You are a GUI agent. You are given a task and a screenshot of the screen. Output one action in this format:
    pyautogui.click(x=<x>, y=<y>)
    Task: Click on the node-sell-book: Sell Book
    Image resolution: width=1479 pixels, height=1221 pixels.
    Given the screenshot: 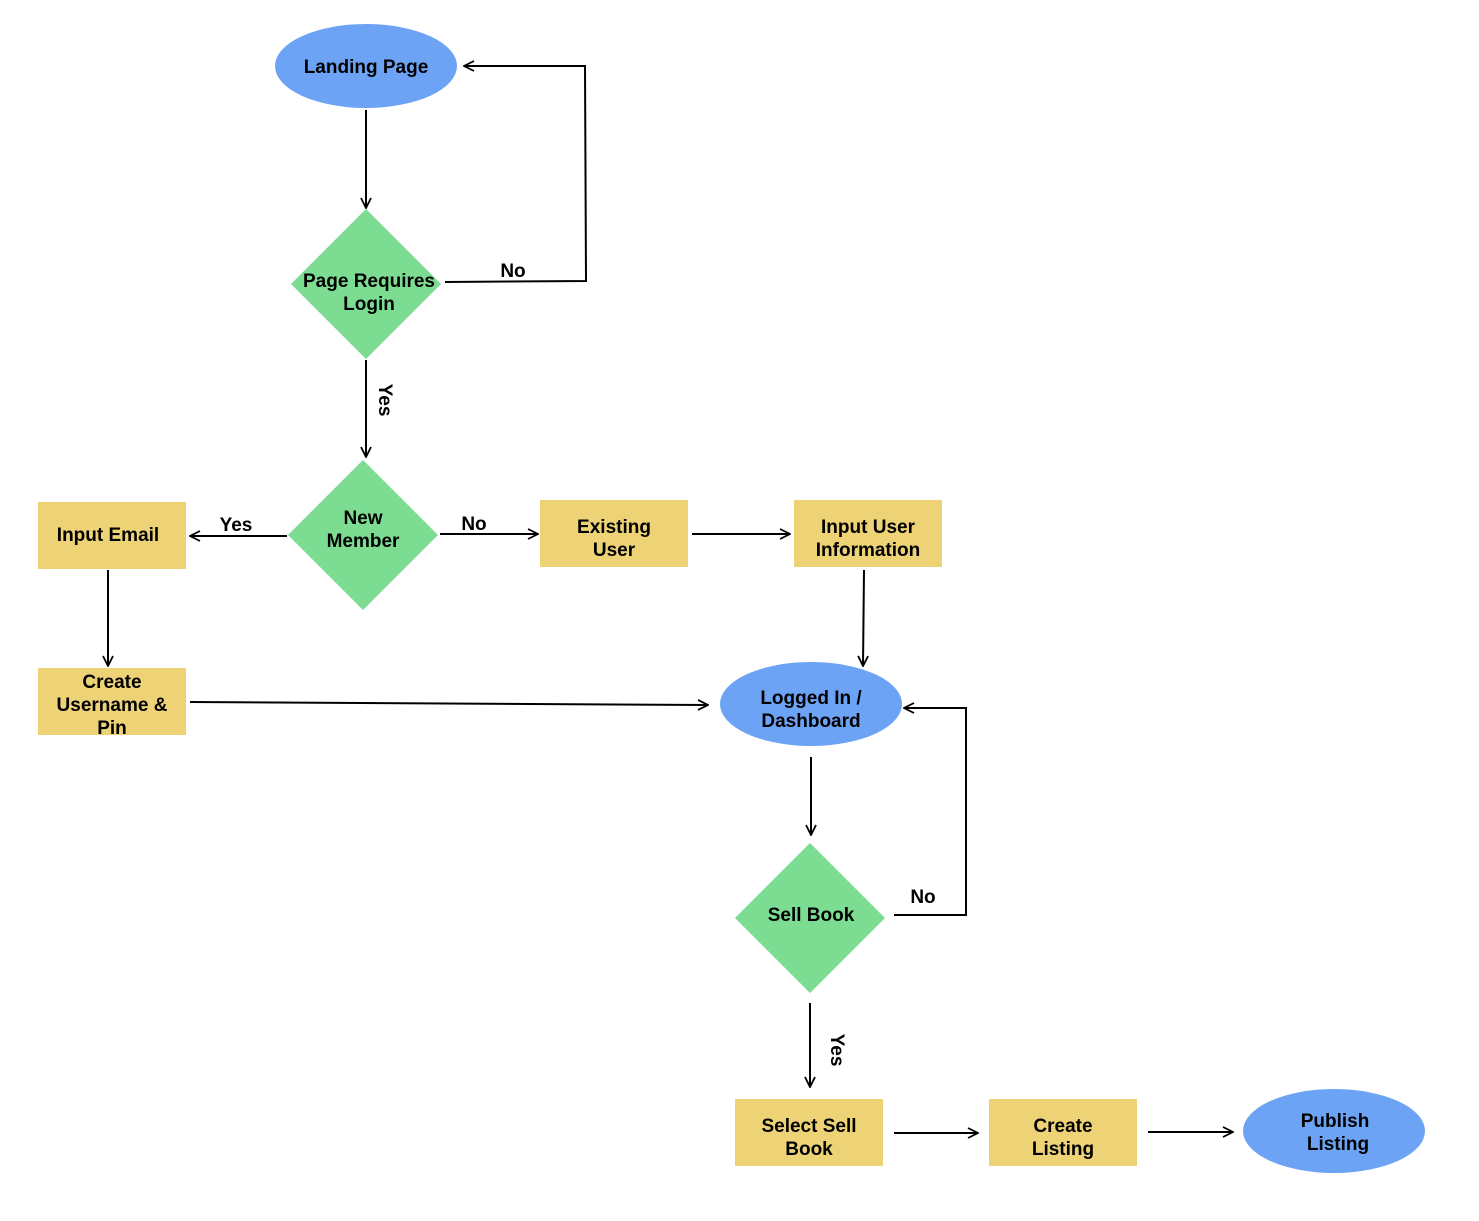 What is the action you would take?
    pyautogui.click(x=810, y=918)
    